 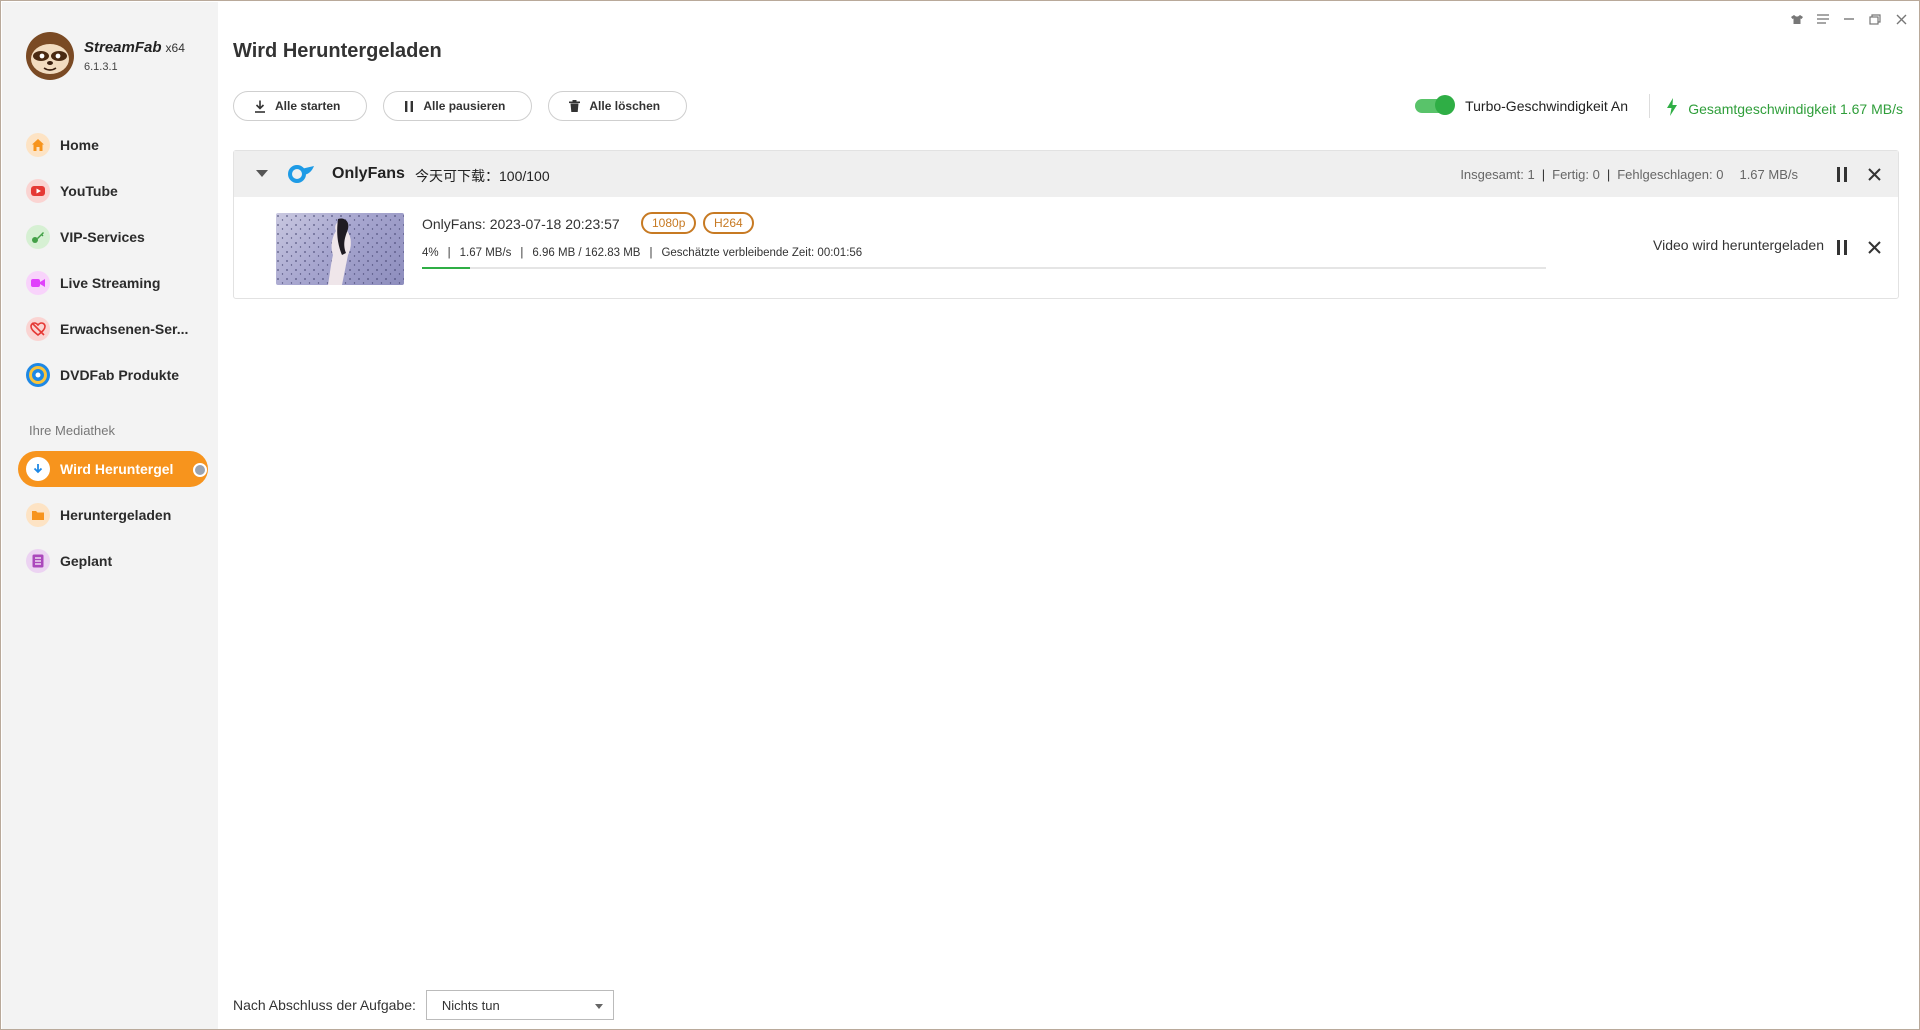 What do you see at coordinates (38, 515) in the screenshot?
I see `folder-icon` at bounding box center [38, 515].